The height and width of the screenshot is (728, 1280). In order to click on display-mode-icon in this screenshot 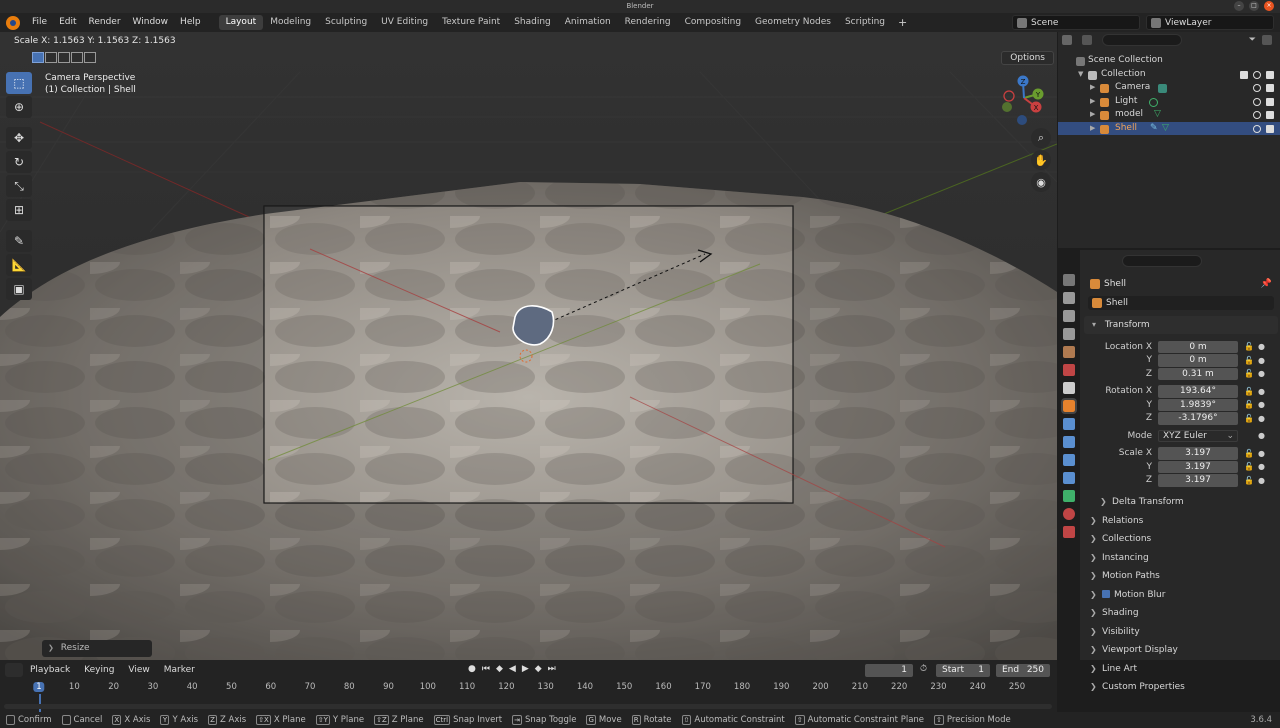, I will do `click(1087, 40)`.